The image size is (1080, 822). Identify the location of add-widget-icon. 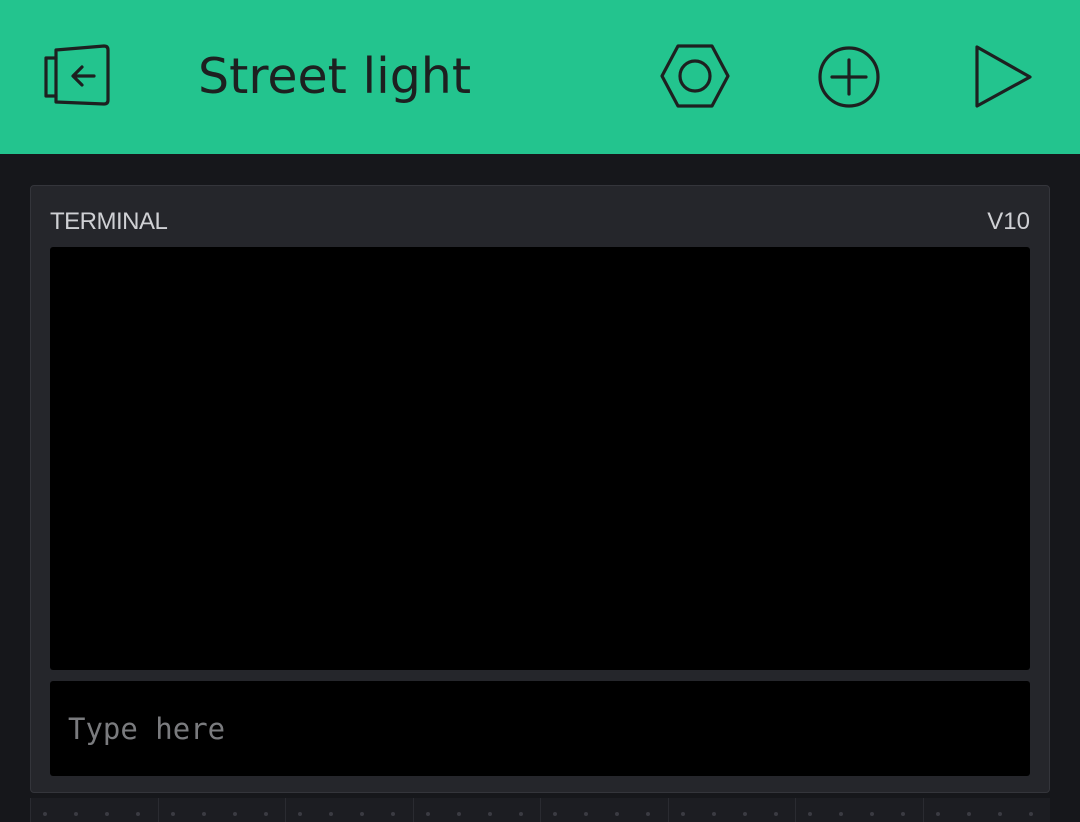
(849, 78).